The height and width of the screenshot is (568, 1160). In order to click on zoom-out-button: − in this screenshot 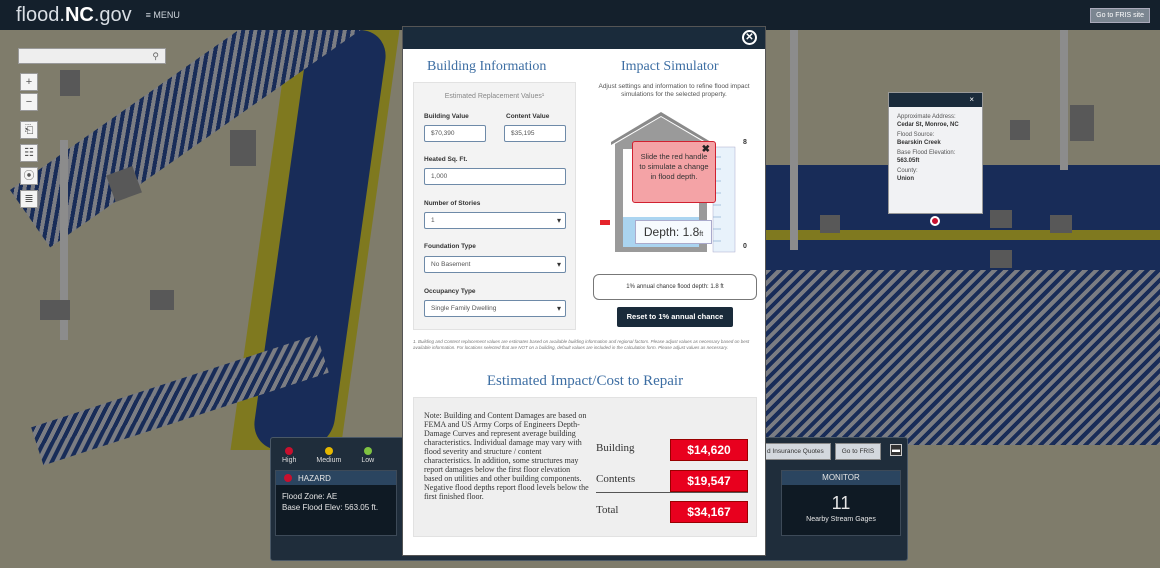, I will do `click(29, 102)`.